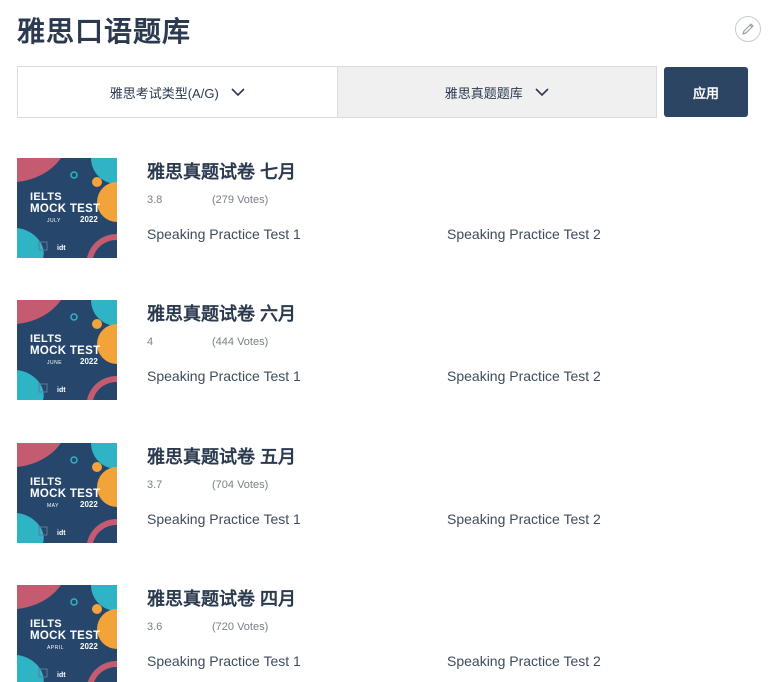  I want to click on filter-bar: 雅思考试类型(A/G) 雅思真题题库, so click(337, 92).